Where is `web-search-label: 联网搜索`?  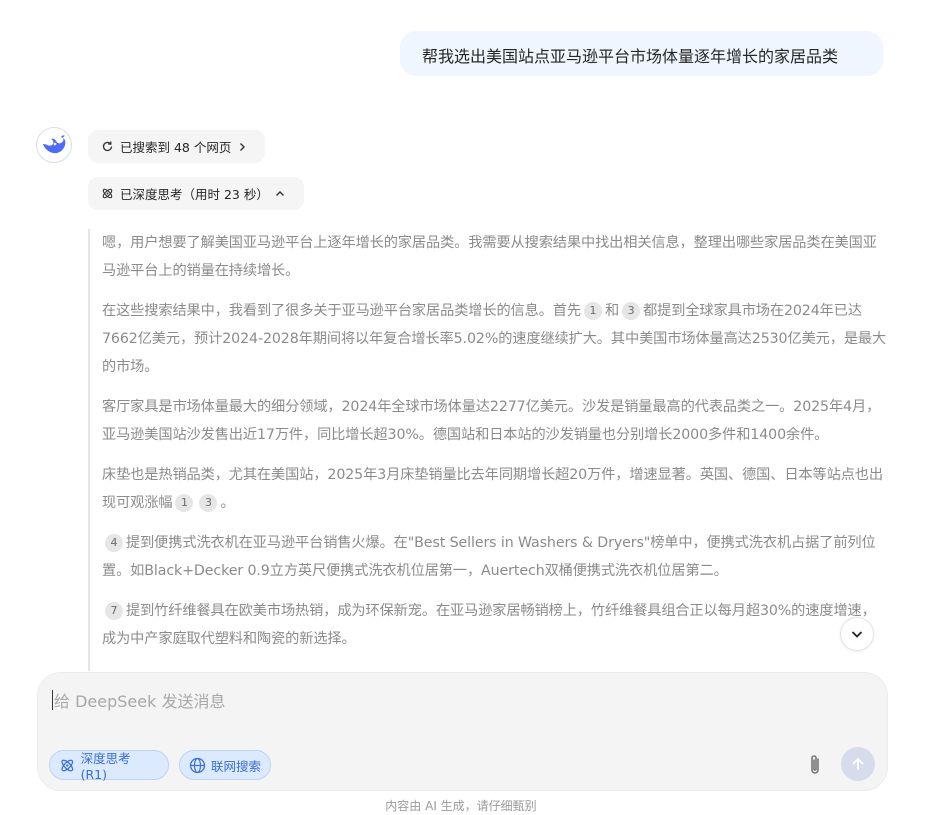 web-search-label: 联网搜索 is located at coordinates (236, 766).